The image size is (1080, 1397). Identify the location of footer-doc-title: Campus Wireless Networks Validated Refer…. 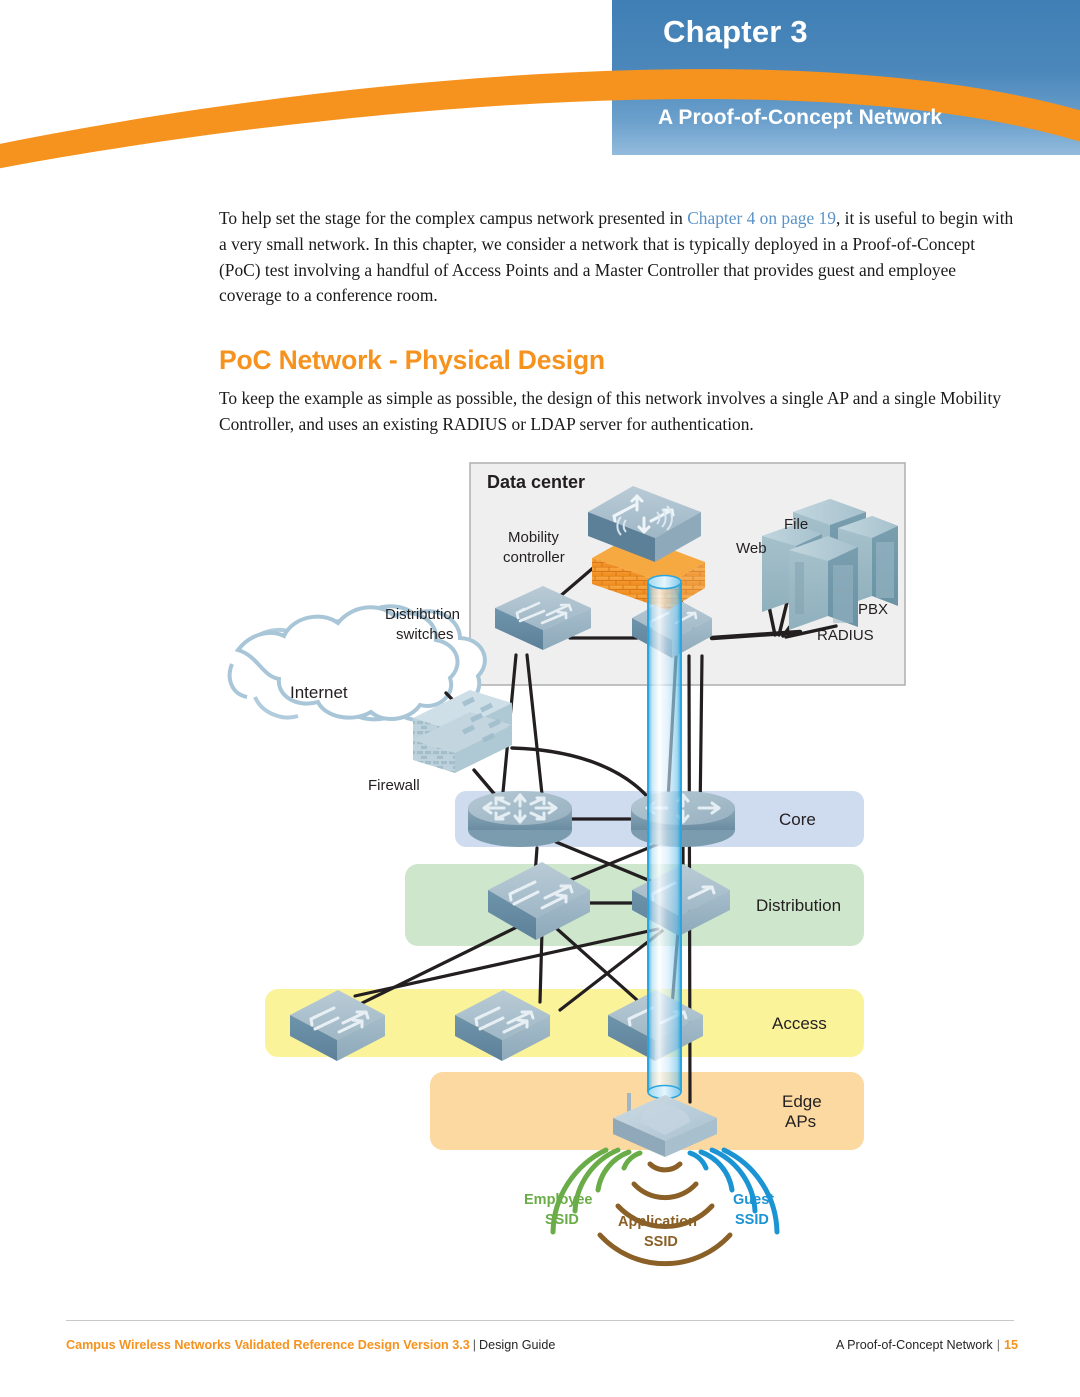
(268, 1345).